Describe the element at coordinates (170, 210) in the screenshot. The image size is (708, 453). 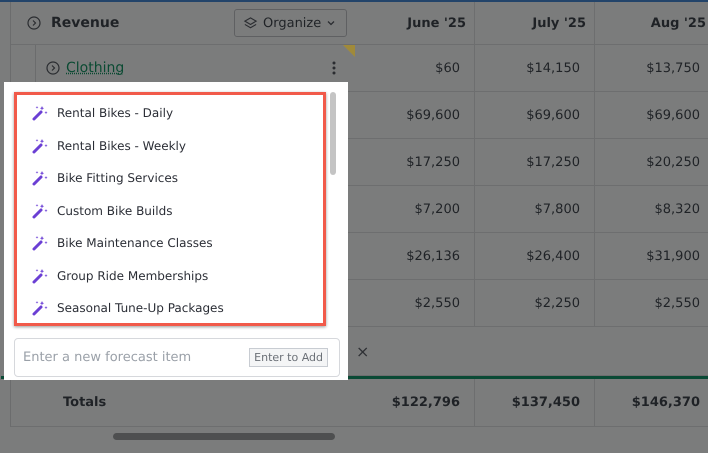
I see `suggestion-item: Custom Bike Builds` at that location.